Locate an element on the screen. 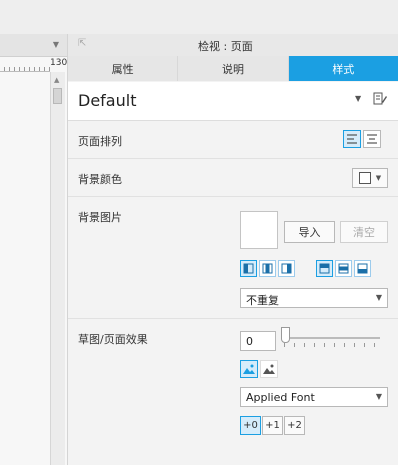  font-select: Applied Font ▼ is located at coordinates (314, 397).